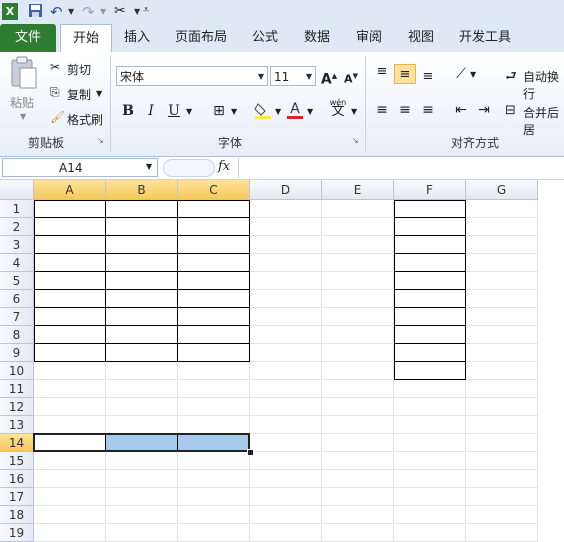 This screenshot has width=564, height=542. I want to click on tools-icon: ✂, so click(123, 11).